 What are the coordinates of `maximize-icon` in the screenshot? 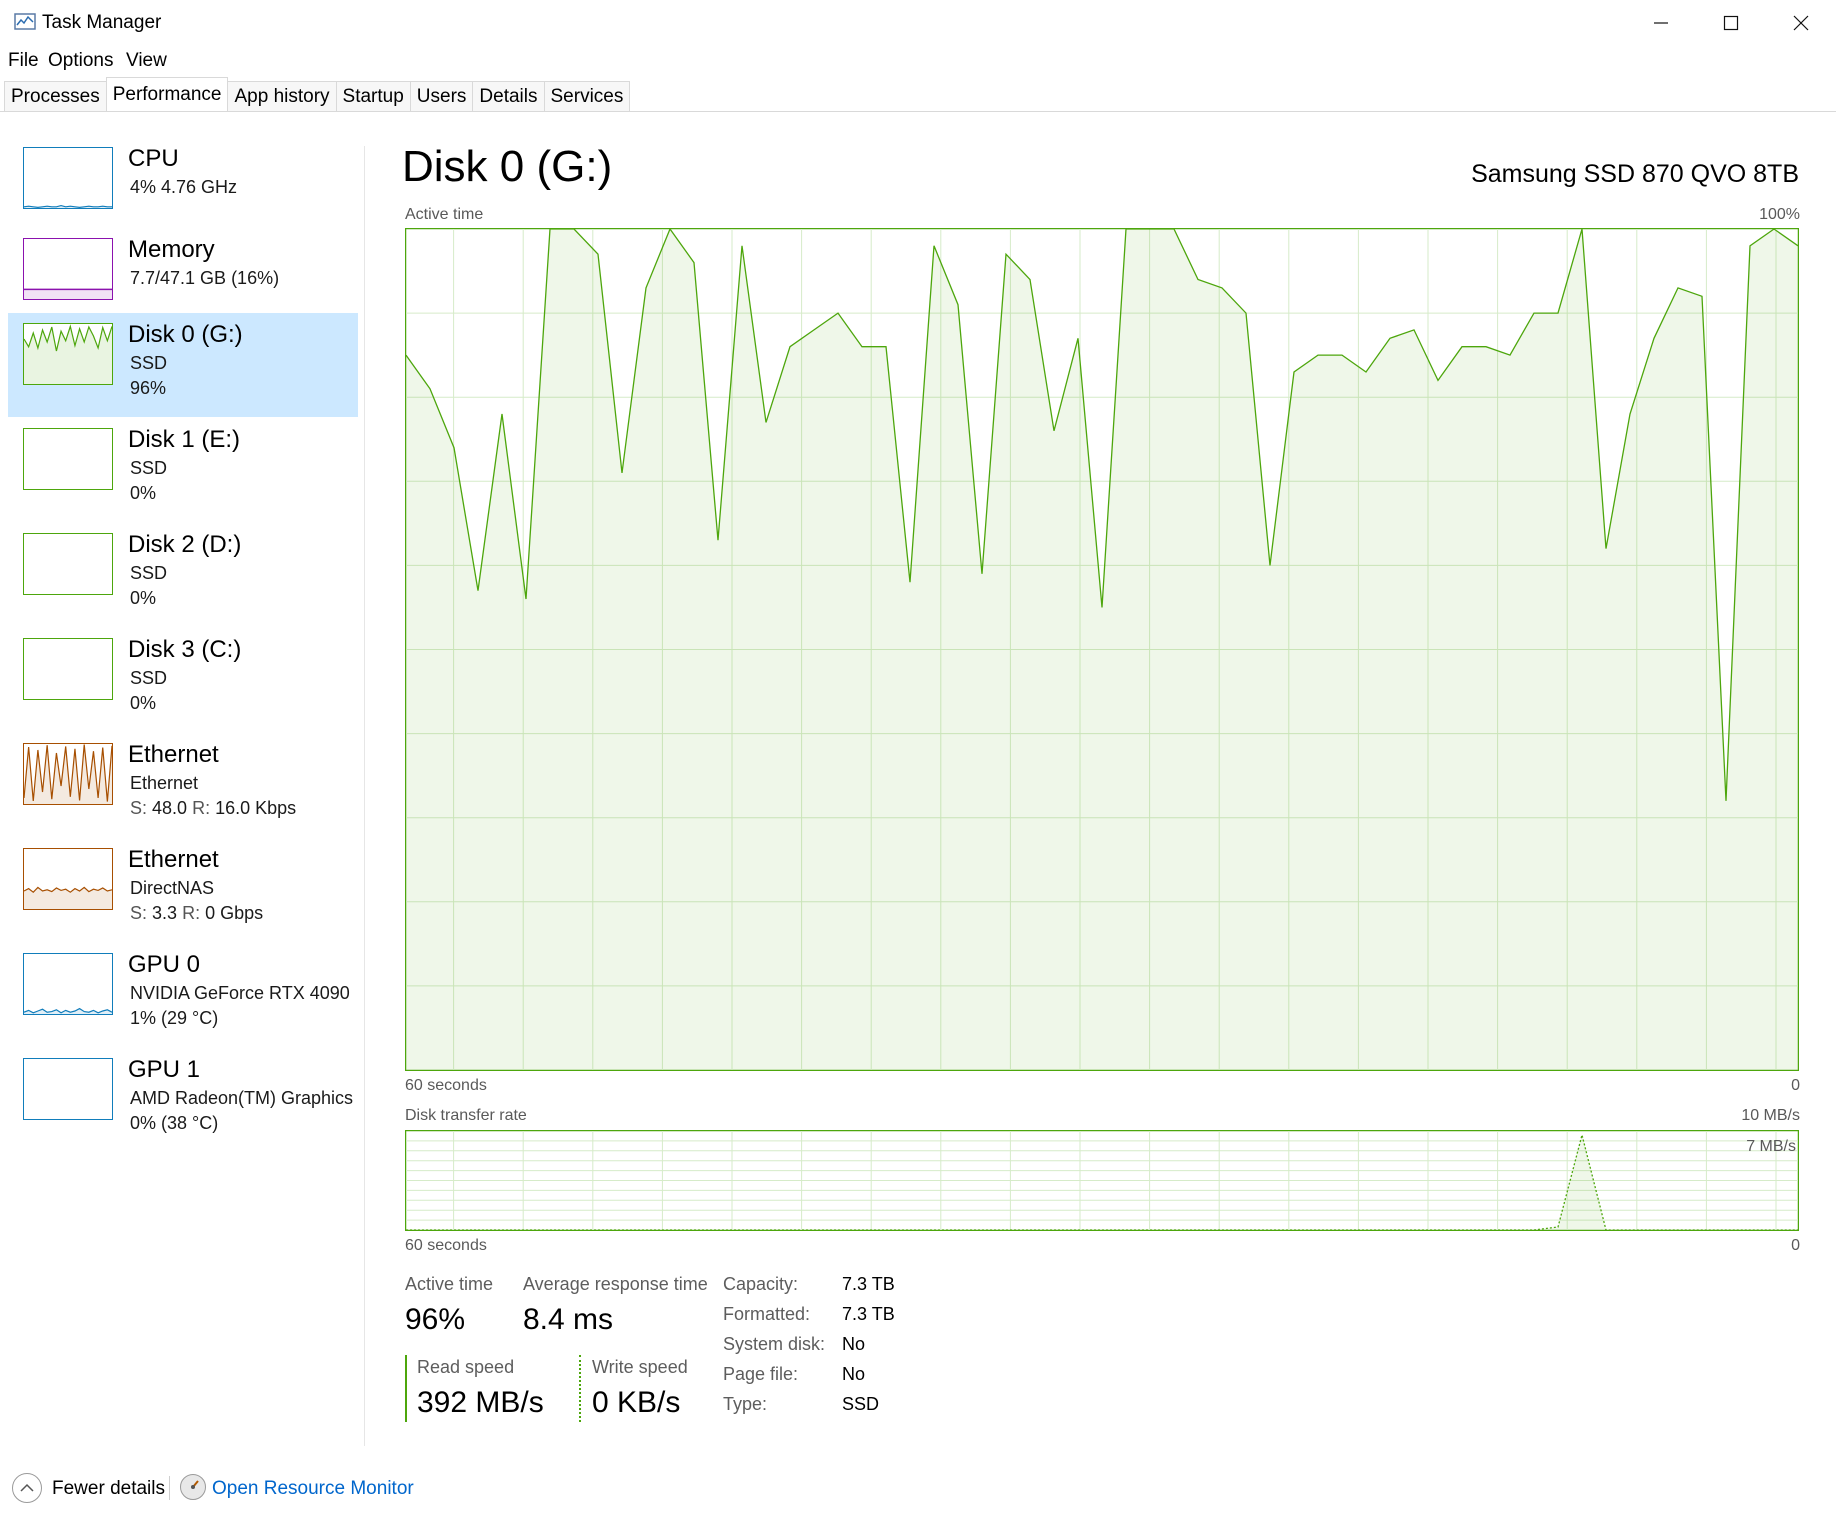 It's located at (1731, 23).